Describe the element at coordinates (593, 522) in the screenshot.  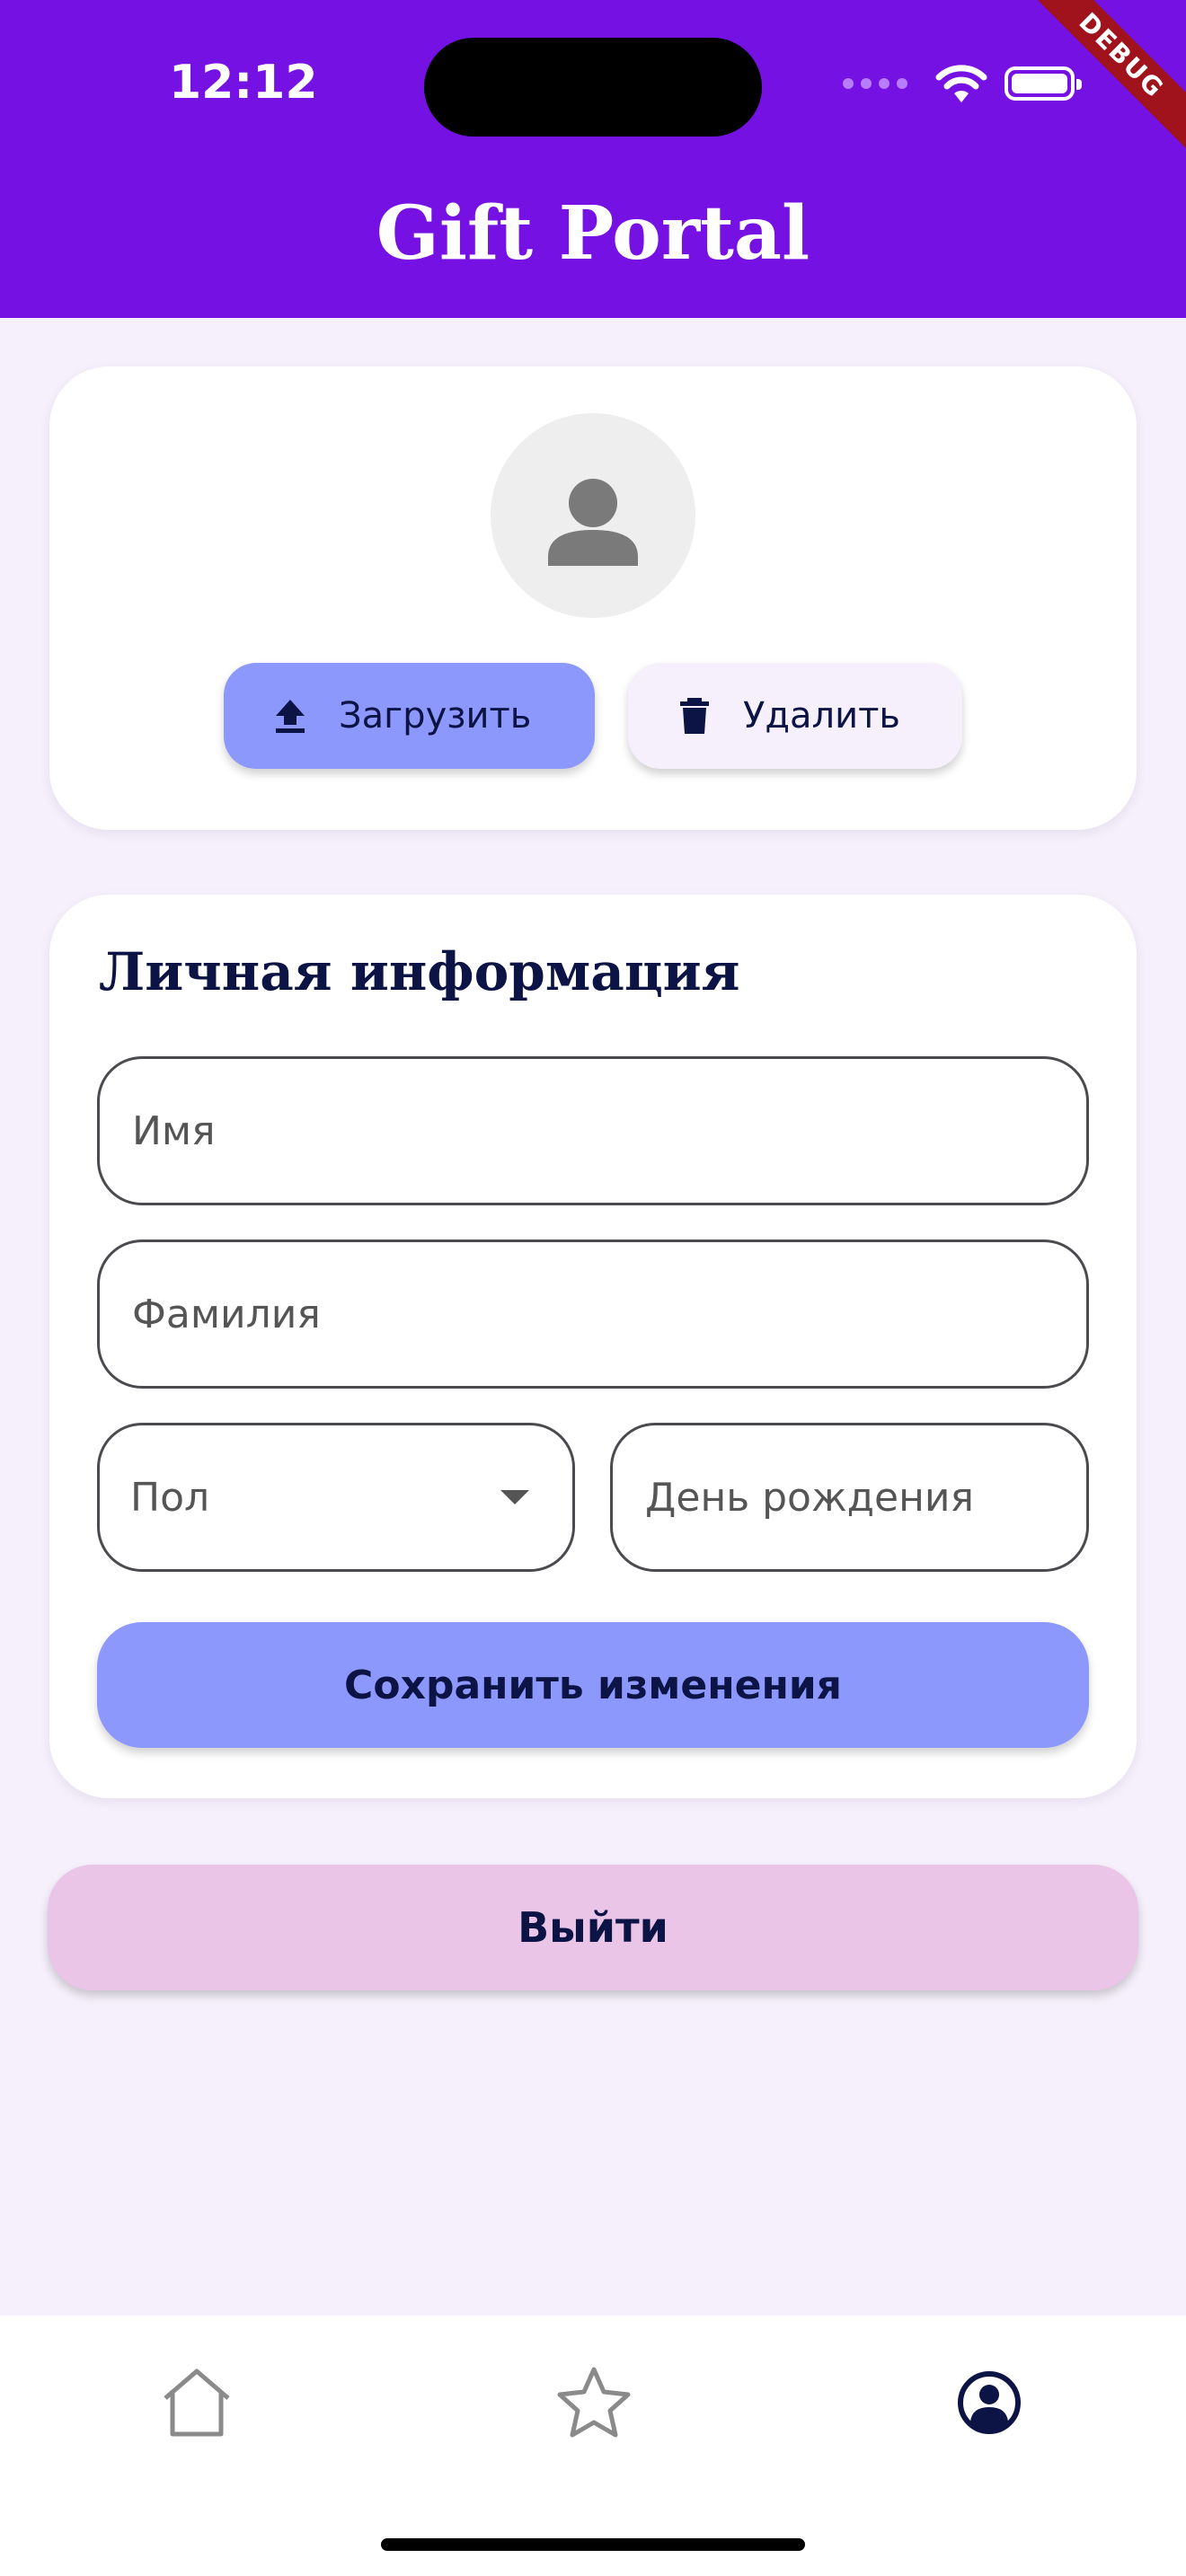
I see `person-icon` at that location.